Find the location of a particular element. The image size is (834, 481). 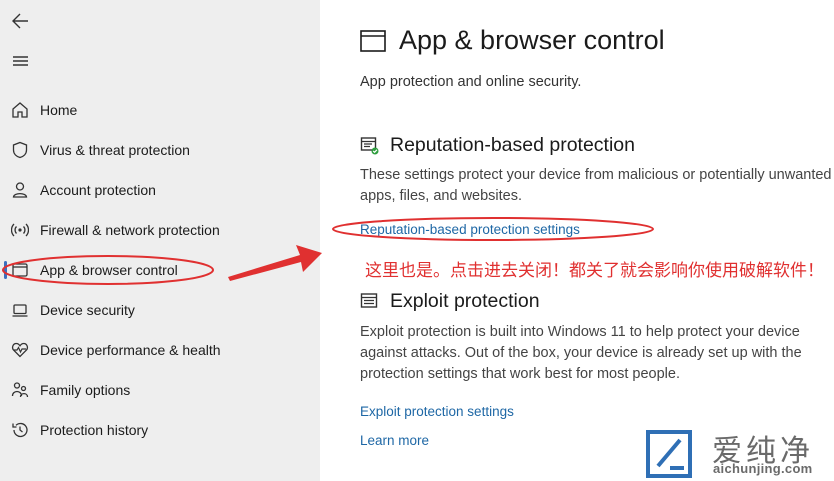

hamburger-icon is located at coordinates (20, 61).